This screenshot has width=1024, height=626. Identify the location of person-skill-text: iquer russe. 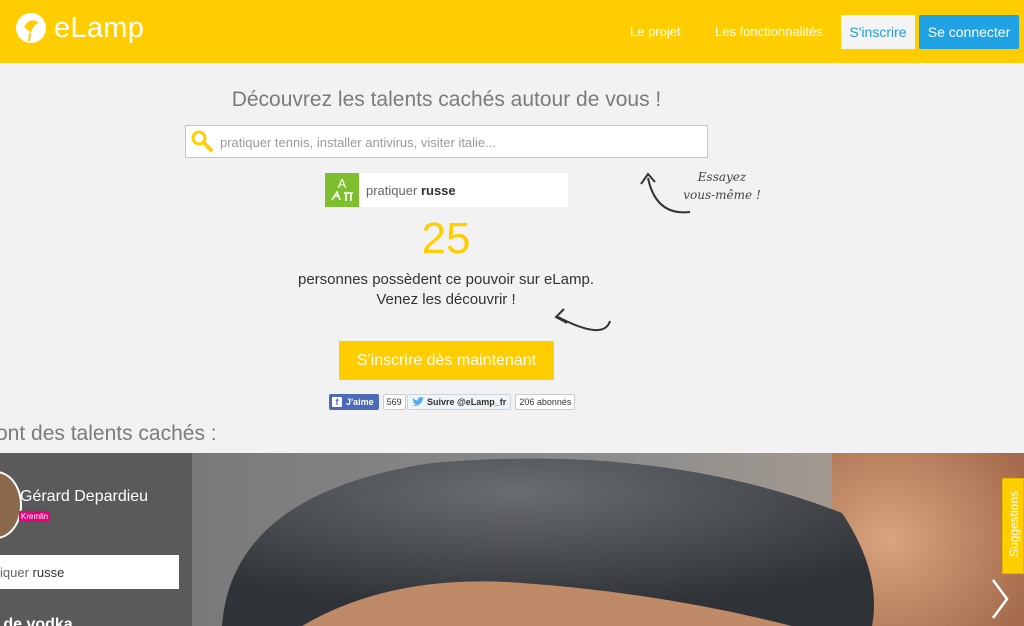
(32, 572).